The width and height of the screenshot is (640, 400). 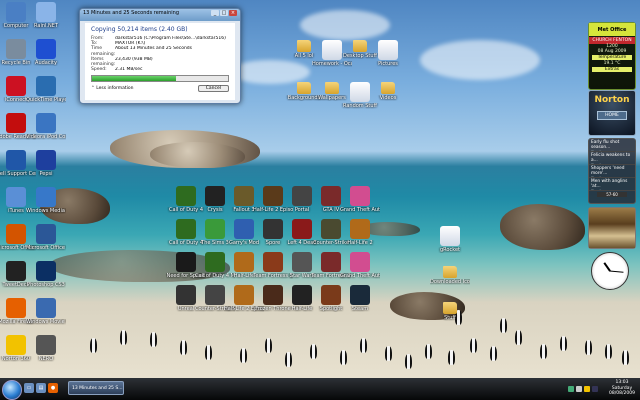 What do you see at coordinates (450, 250) in the screenshot?
I see `desktop-icon-label: gRocket` at bounding box center [450, 250].